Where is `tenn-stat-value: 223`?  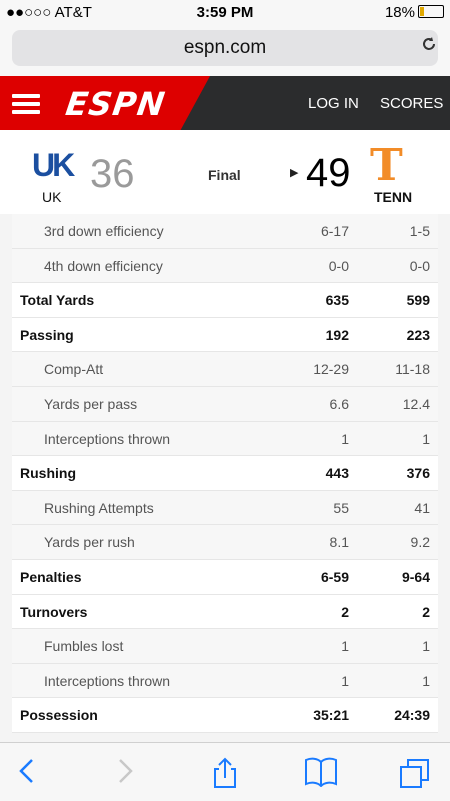 tenn-stat-value: 223 is located at coordinates (418, 334).